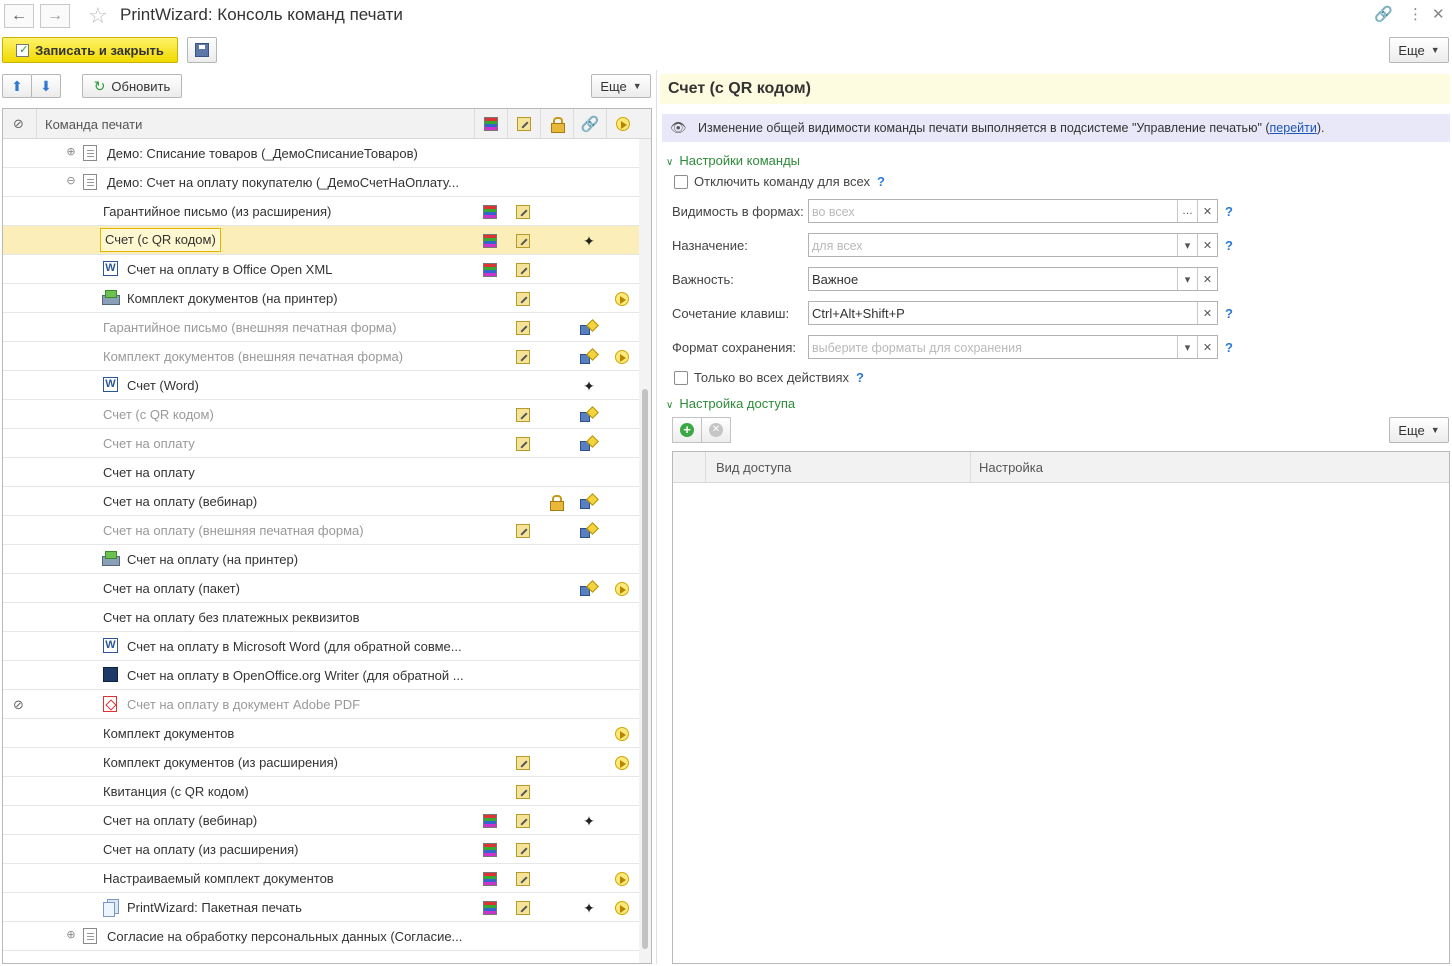 This screenshot has height=966, width=1452. I want to click on tree-row-selected: Счет (с QR кодом) ✦, so click(321, 240).